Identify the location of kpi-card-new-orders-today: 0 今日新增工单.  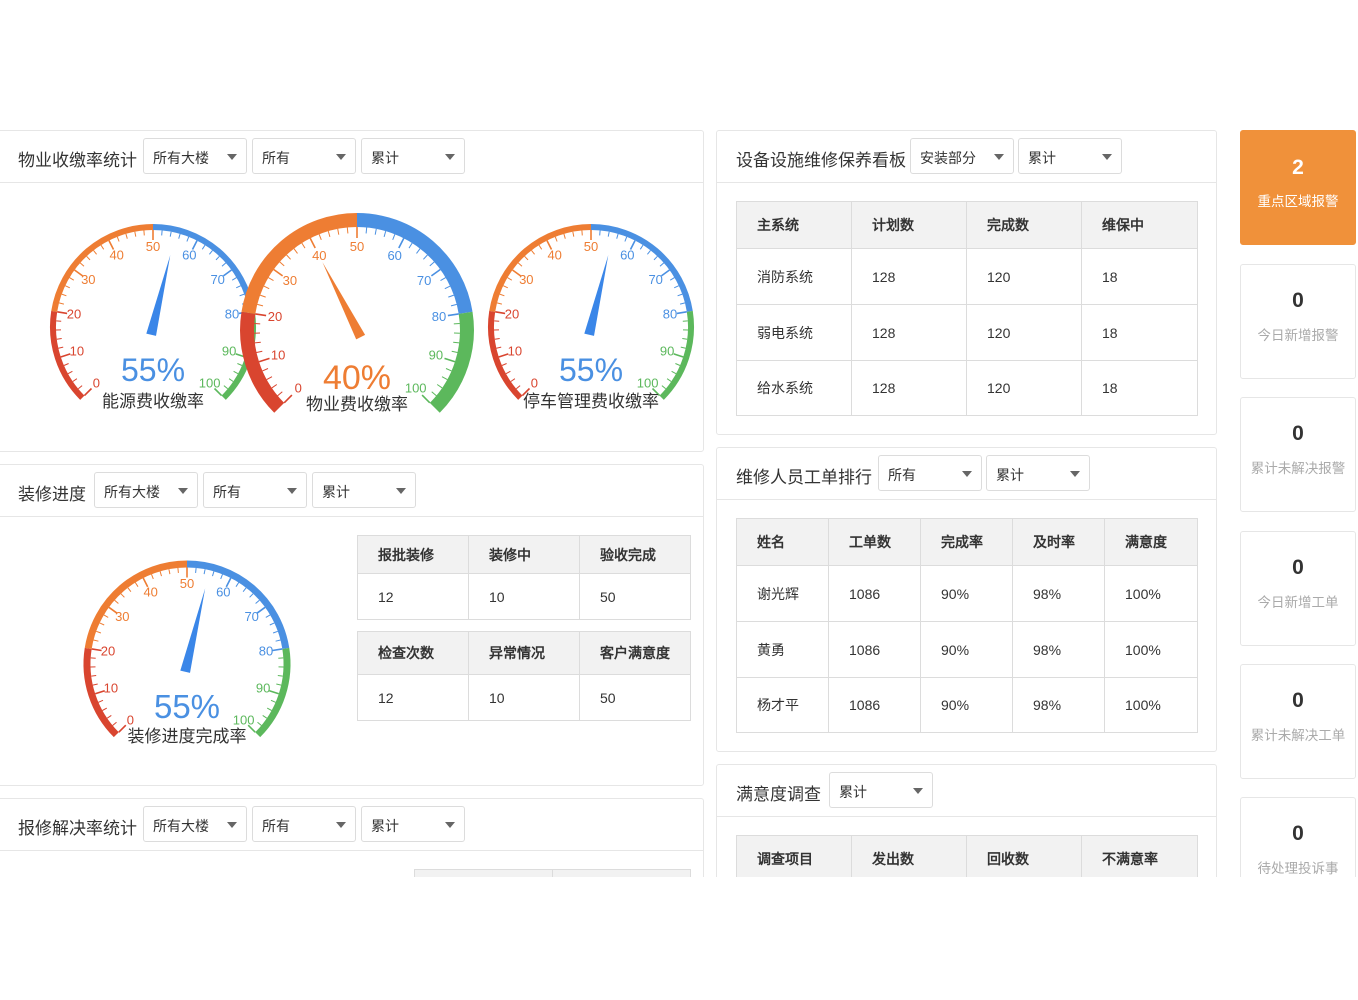
(1298, 588).